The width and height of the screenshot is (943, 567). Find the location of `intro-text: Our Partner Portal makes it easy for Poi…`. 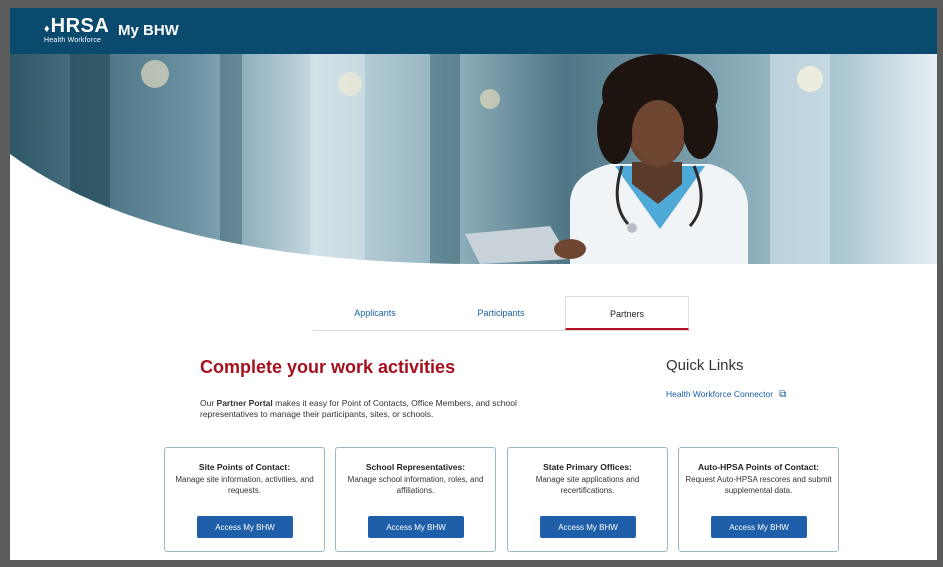

intro-text: Our Partner Portal makes it easy for Poi… is located at coordinates (385, 409).